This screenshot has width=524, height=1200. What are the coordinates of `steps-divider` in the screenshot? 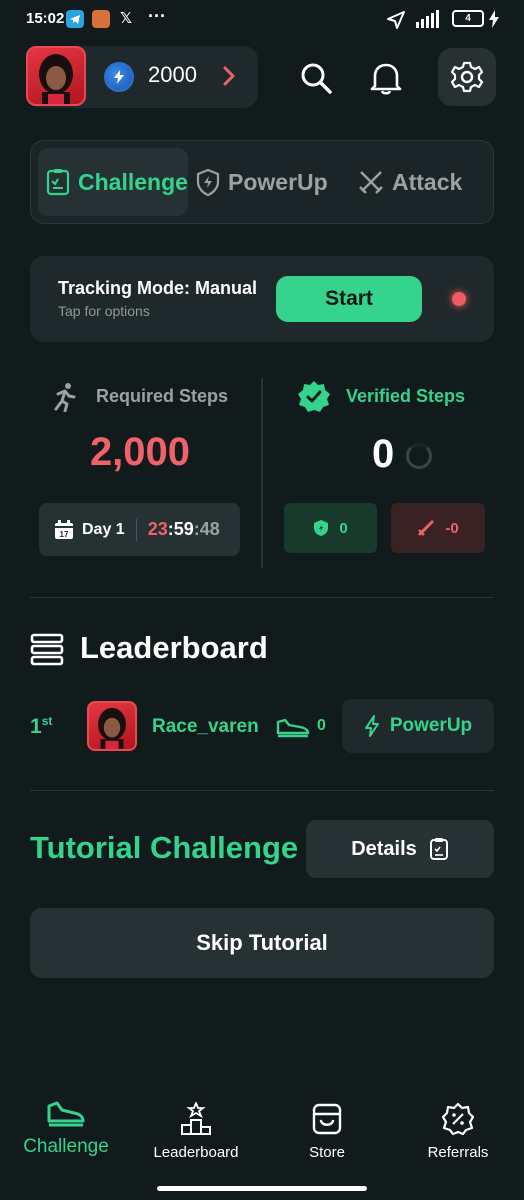 It's located at (262, 473).